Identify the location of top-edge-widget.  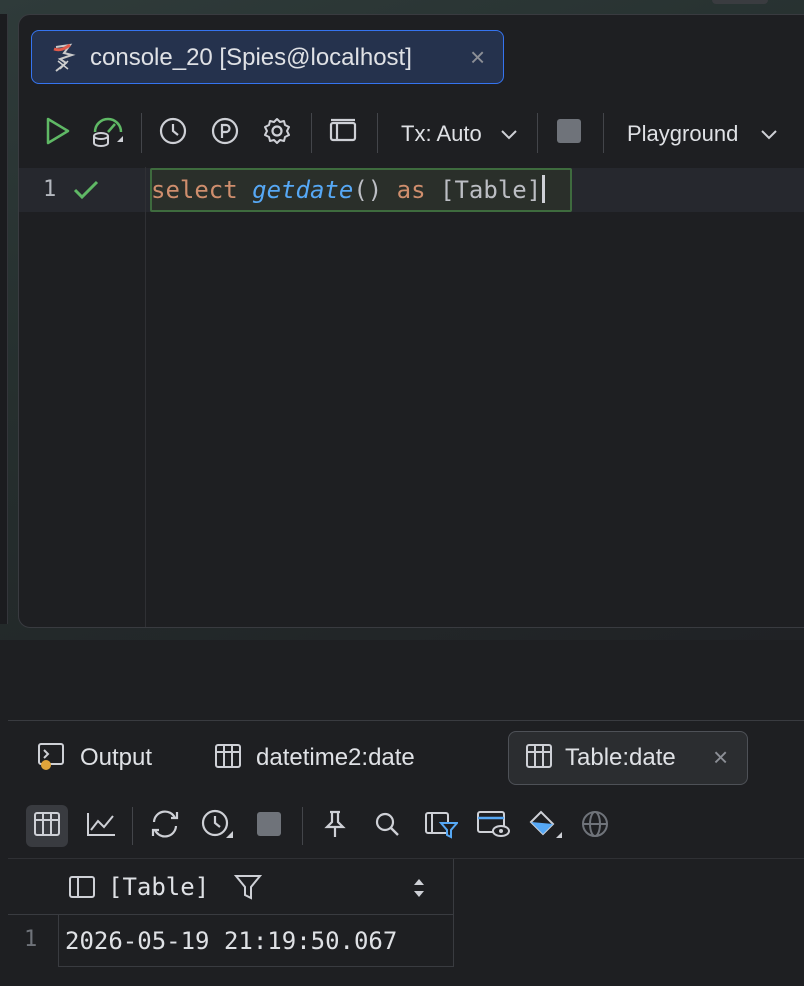
(740, 2).